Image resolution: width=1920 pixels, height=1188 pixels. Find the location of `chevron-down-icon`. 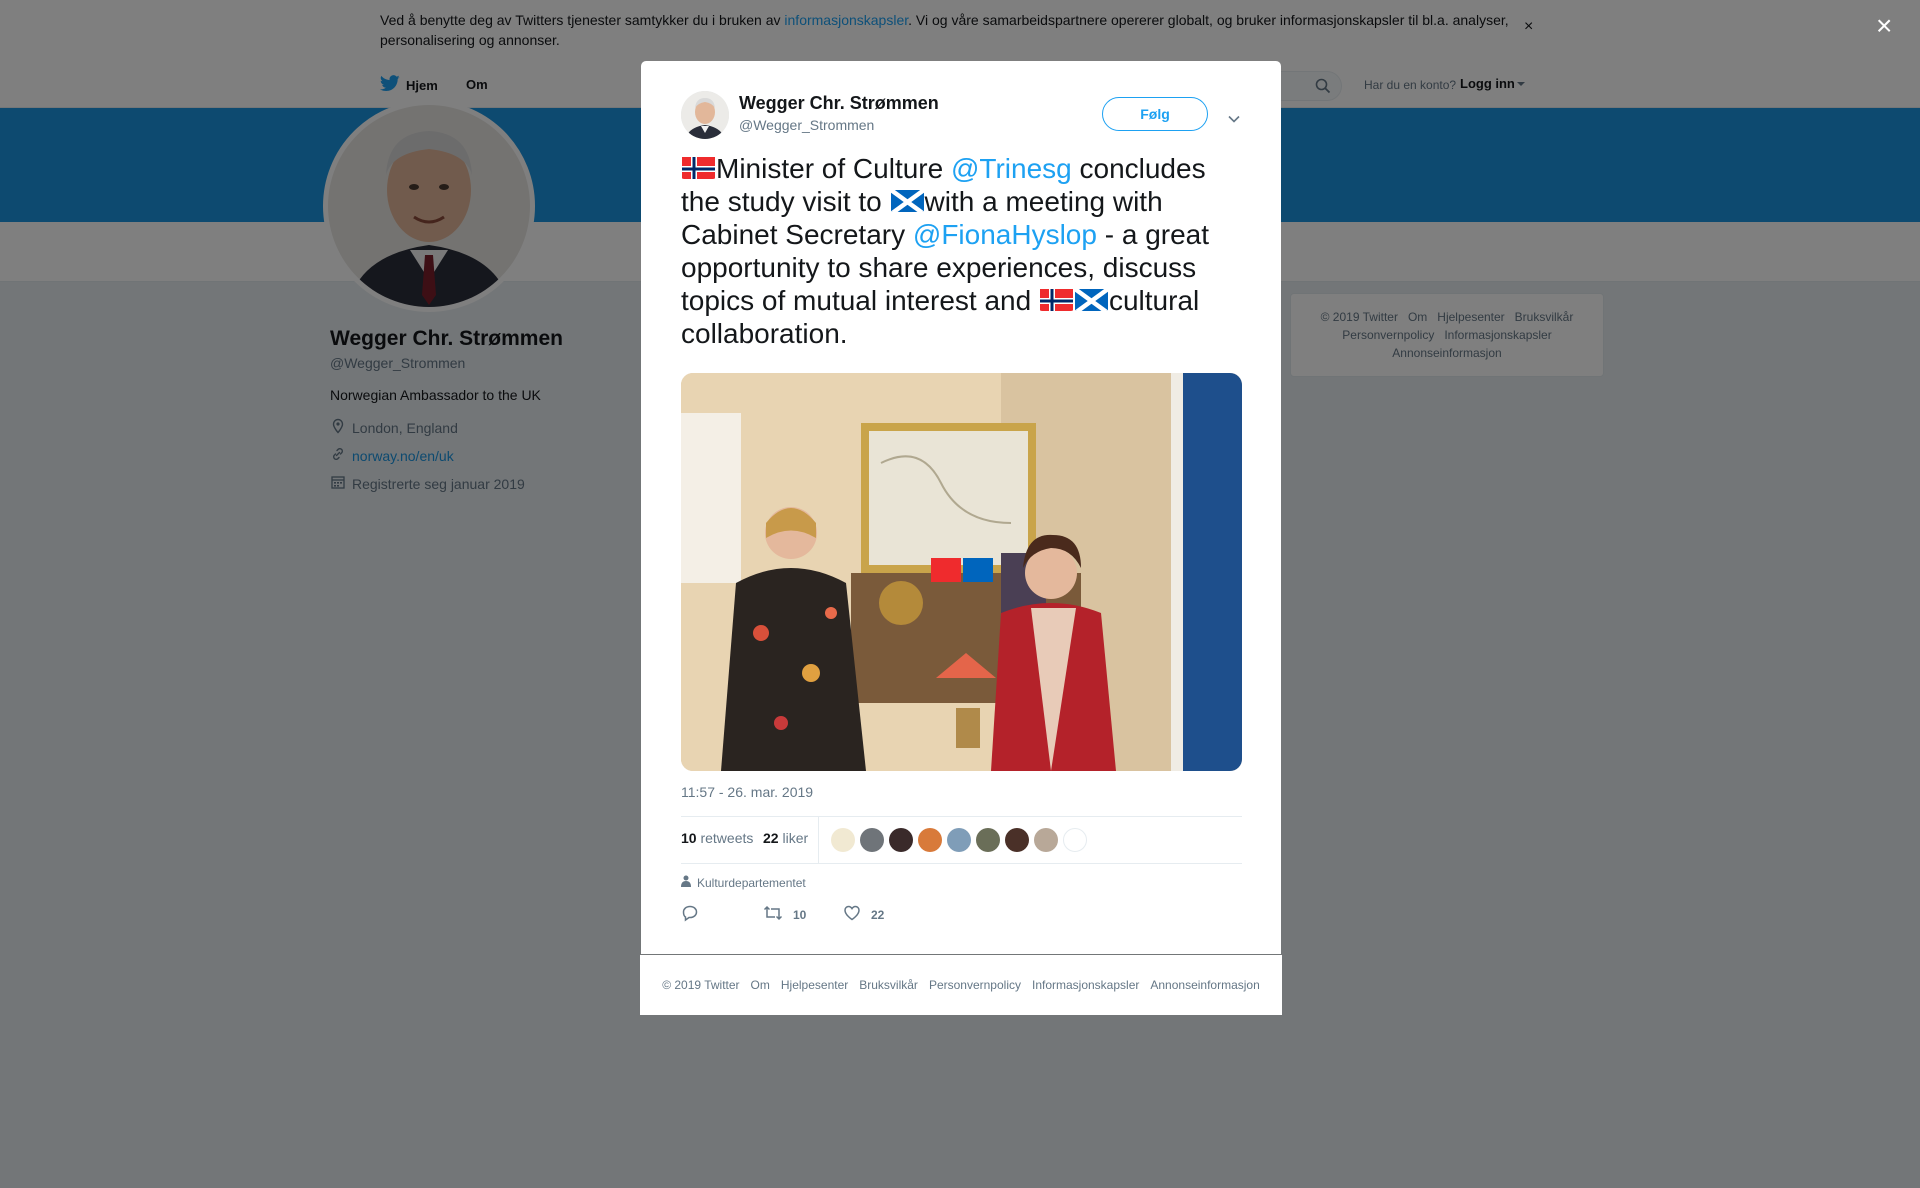

chevron-down-icon is located at coordinates (1234, 120).